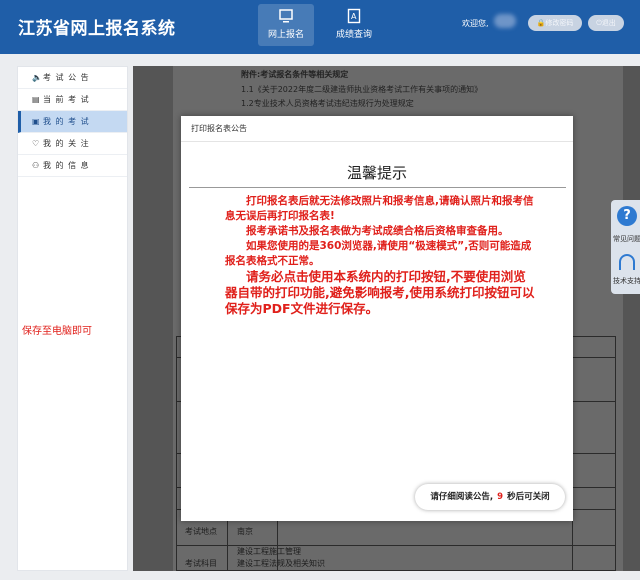 The width and height of the screenshot is (640, 580). What do you see at coordinates (625, 247) in the screenshot?
I see `help-float-panel: ? 常见问题 技术支持` at bounding box center [625, 247].